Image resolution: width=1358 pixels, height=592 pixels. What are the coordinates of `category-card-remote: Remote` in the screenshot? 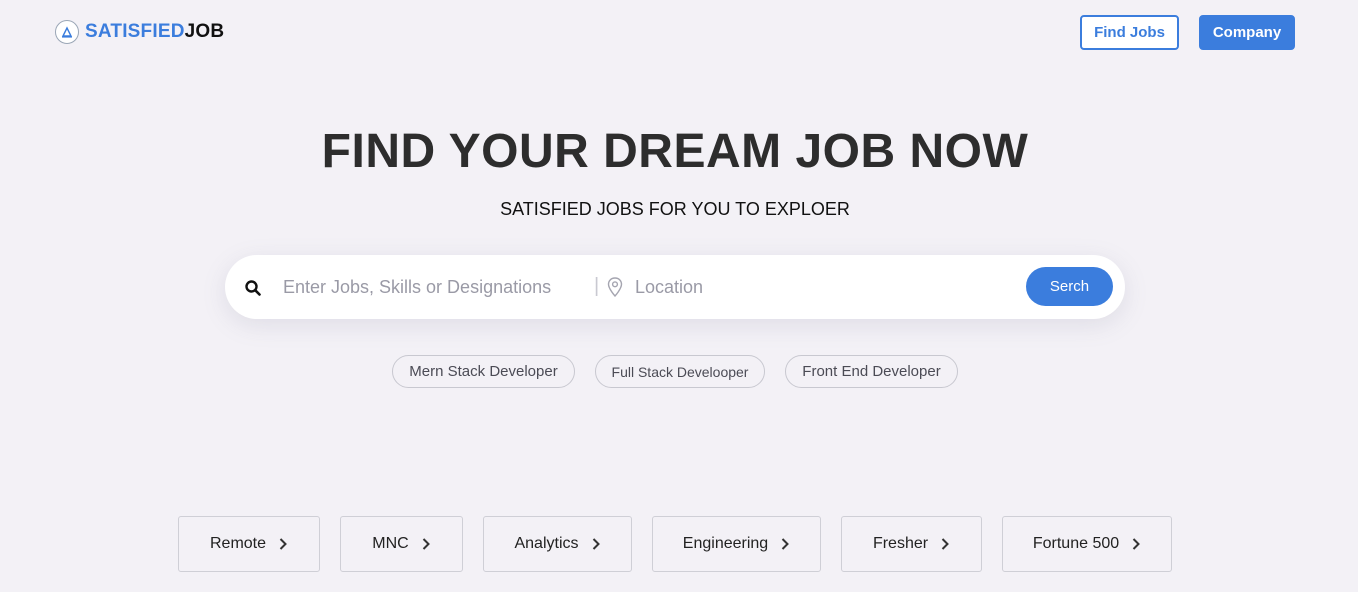 It's located at (249, 544).